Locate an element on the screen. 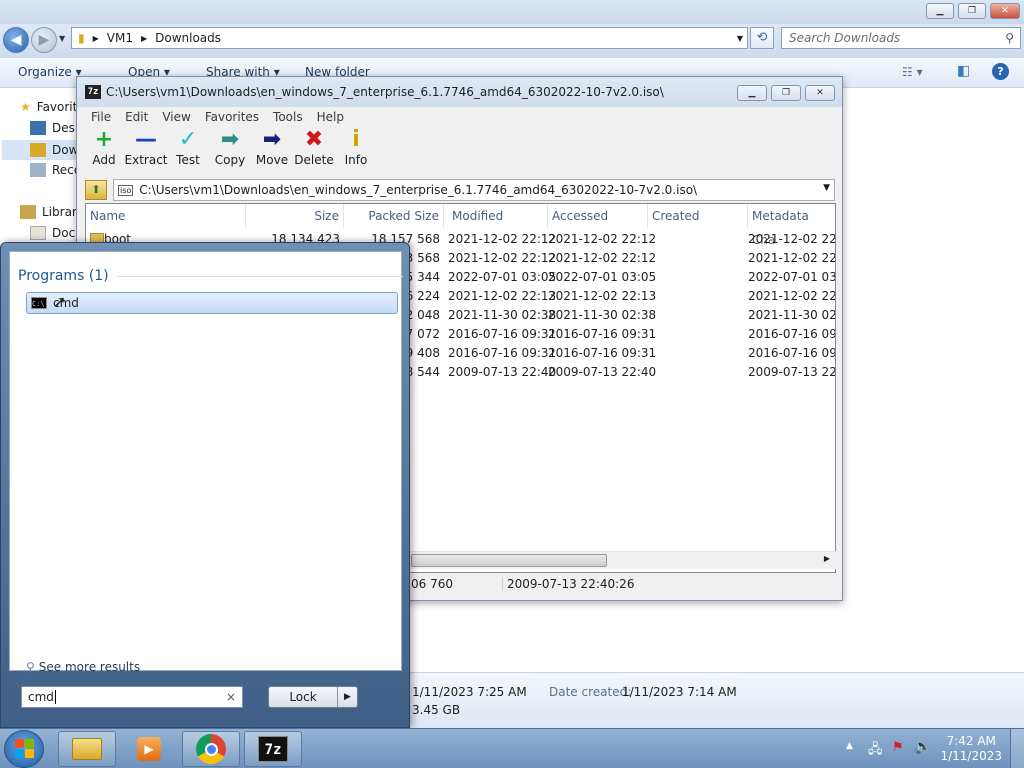 This screenshot has width=1024, height=768. menu-view: View is located at coordinates (176, 117).